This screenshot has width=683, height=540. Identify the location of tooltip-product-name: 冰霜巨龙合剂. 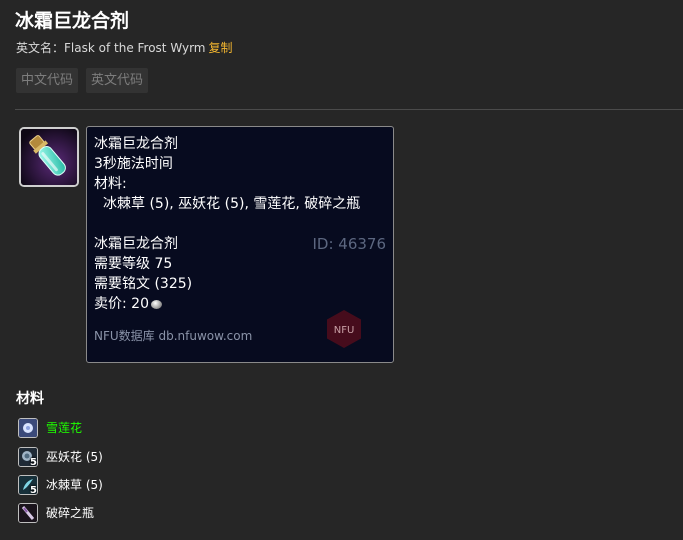
(136, 244).